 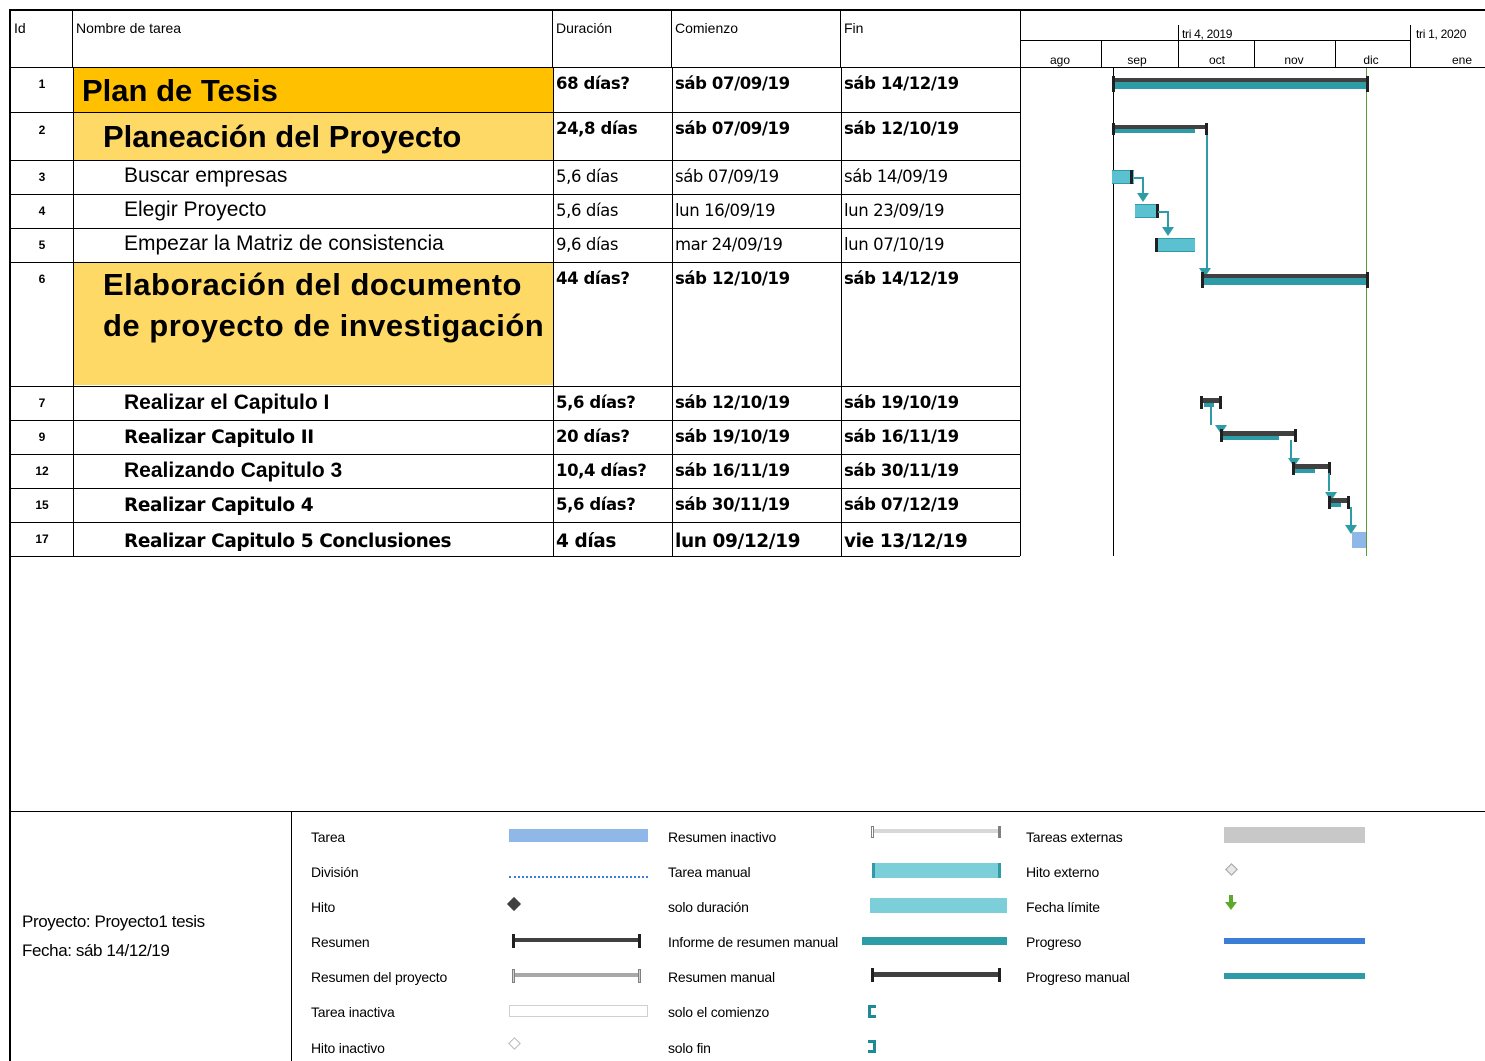 What do you see at coordinates (900, 399) in the screenshot?
I see `task-finish: sáb 19/10/19` at bounding box center [900, 399].